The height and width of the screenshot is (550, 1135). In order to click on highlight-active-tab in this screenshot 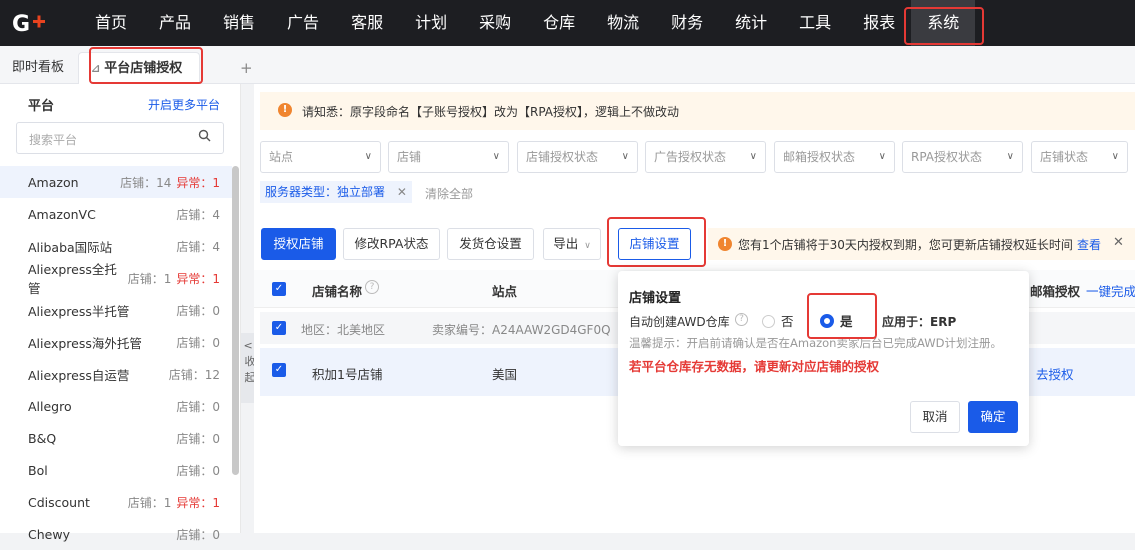, I will do `click(146, 65)`.